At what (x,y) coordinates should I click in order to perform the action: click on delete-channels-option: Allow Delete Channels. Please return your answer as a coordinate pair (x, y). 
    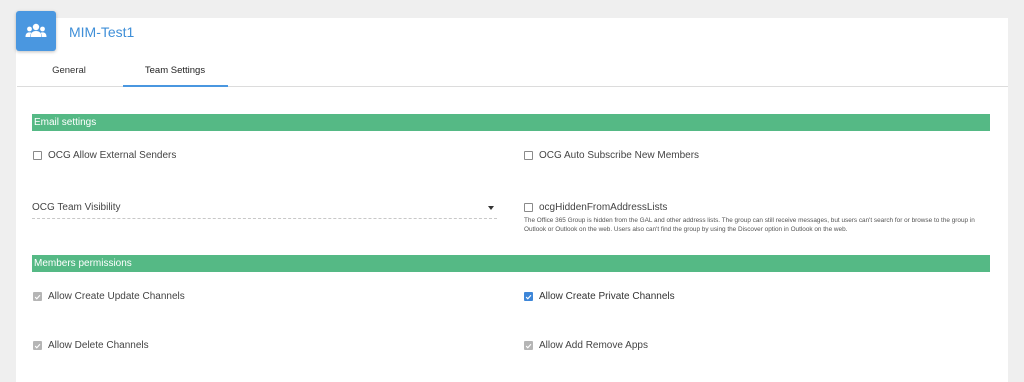
    Looking at the image, I should click on (91, 345).